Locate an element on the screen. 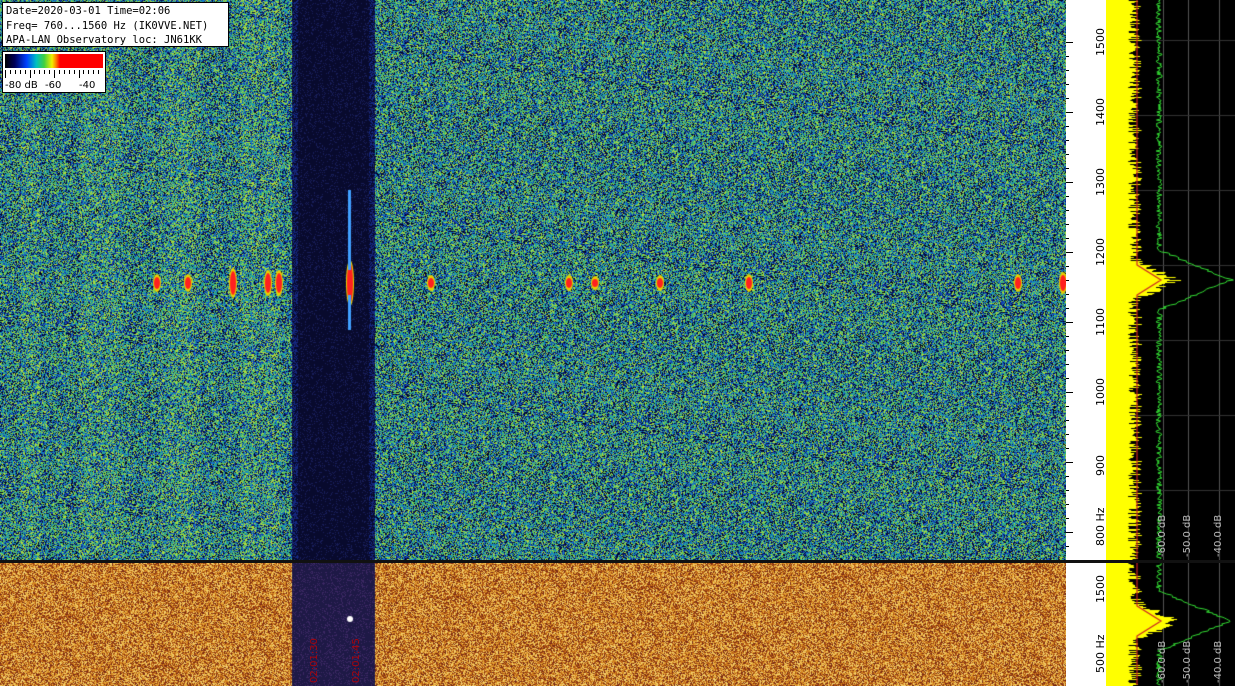  legend-label-max: -40 is located at coordinates (87, 85).